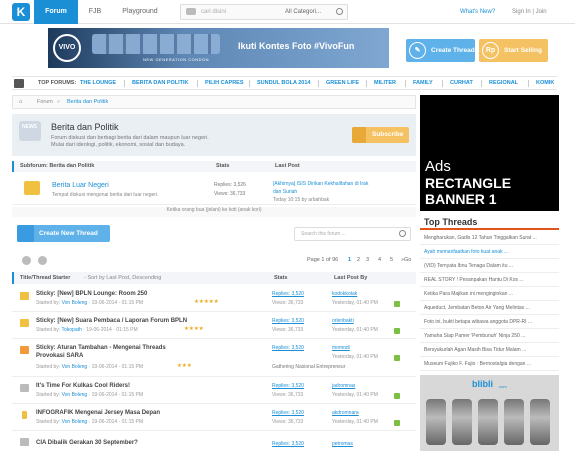 The height and width of the screenshot is (451, 575). What do you see at coordinates (342, 444) in the screenshot?
I see `last-post-user: petromas` at bounding box center [342, 444].